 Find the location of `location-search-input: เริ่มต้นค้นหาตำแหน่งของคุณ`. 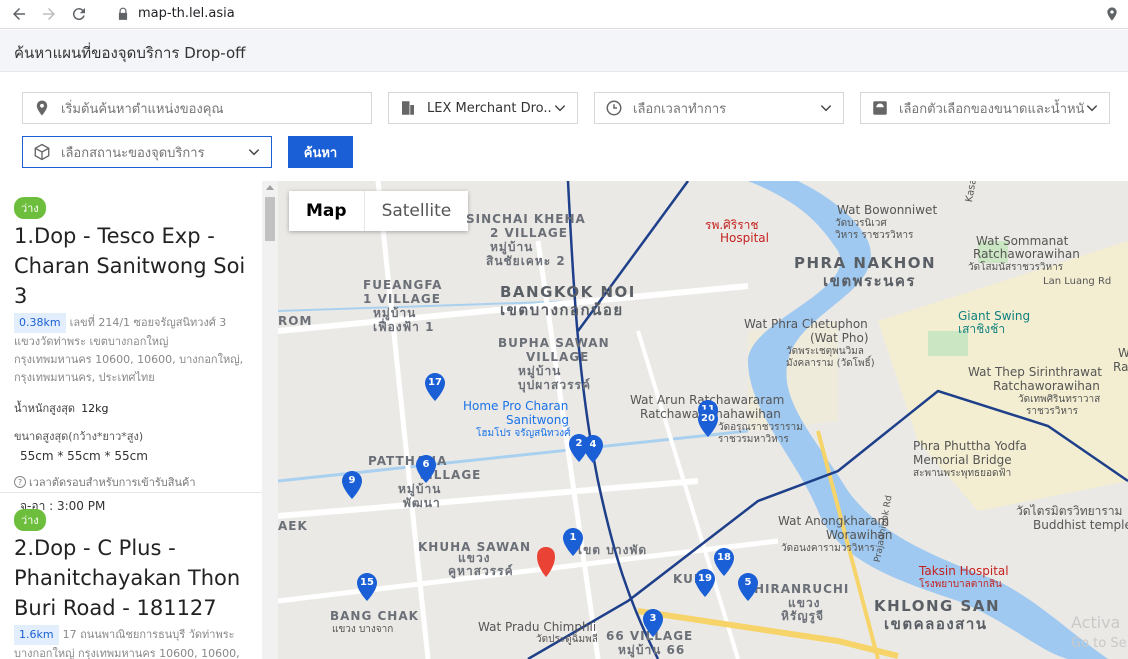

location-search-input: เริ่มต้นค้นหาตำแหน่งของคุณ is located at coordinates (197, 108).